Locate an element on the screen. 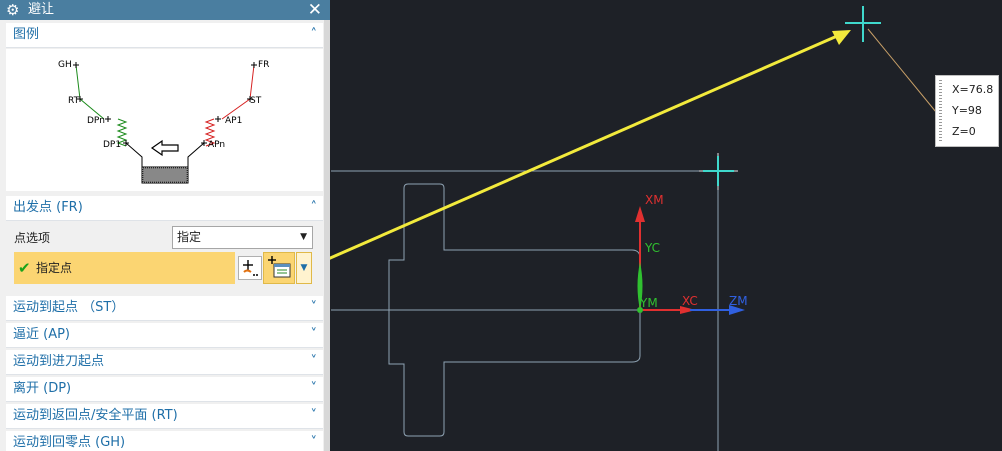 Image resolution: width=1002 pixels, height=451 pixels. section-approach-label: 逼近 (AP) is located at coordinates (42, 334).